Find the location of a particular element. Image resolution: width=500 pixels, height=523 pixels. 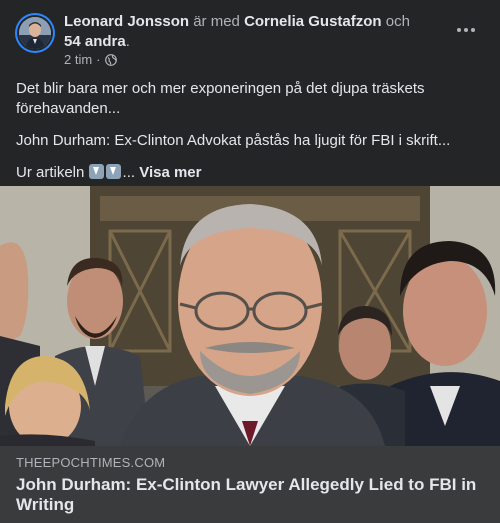

post-meta: 2 tim · is located at coordinates (90, 60).